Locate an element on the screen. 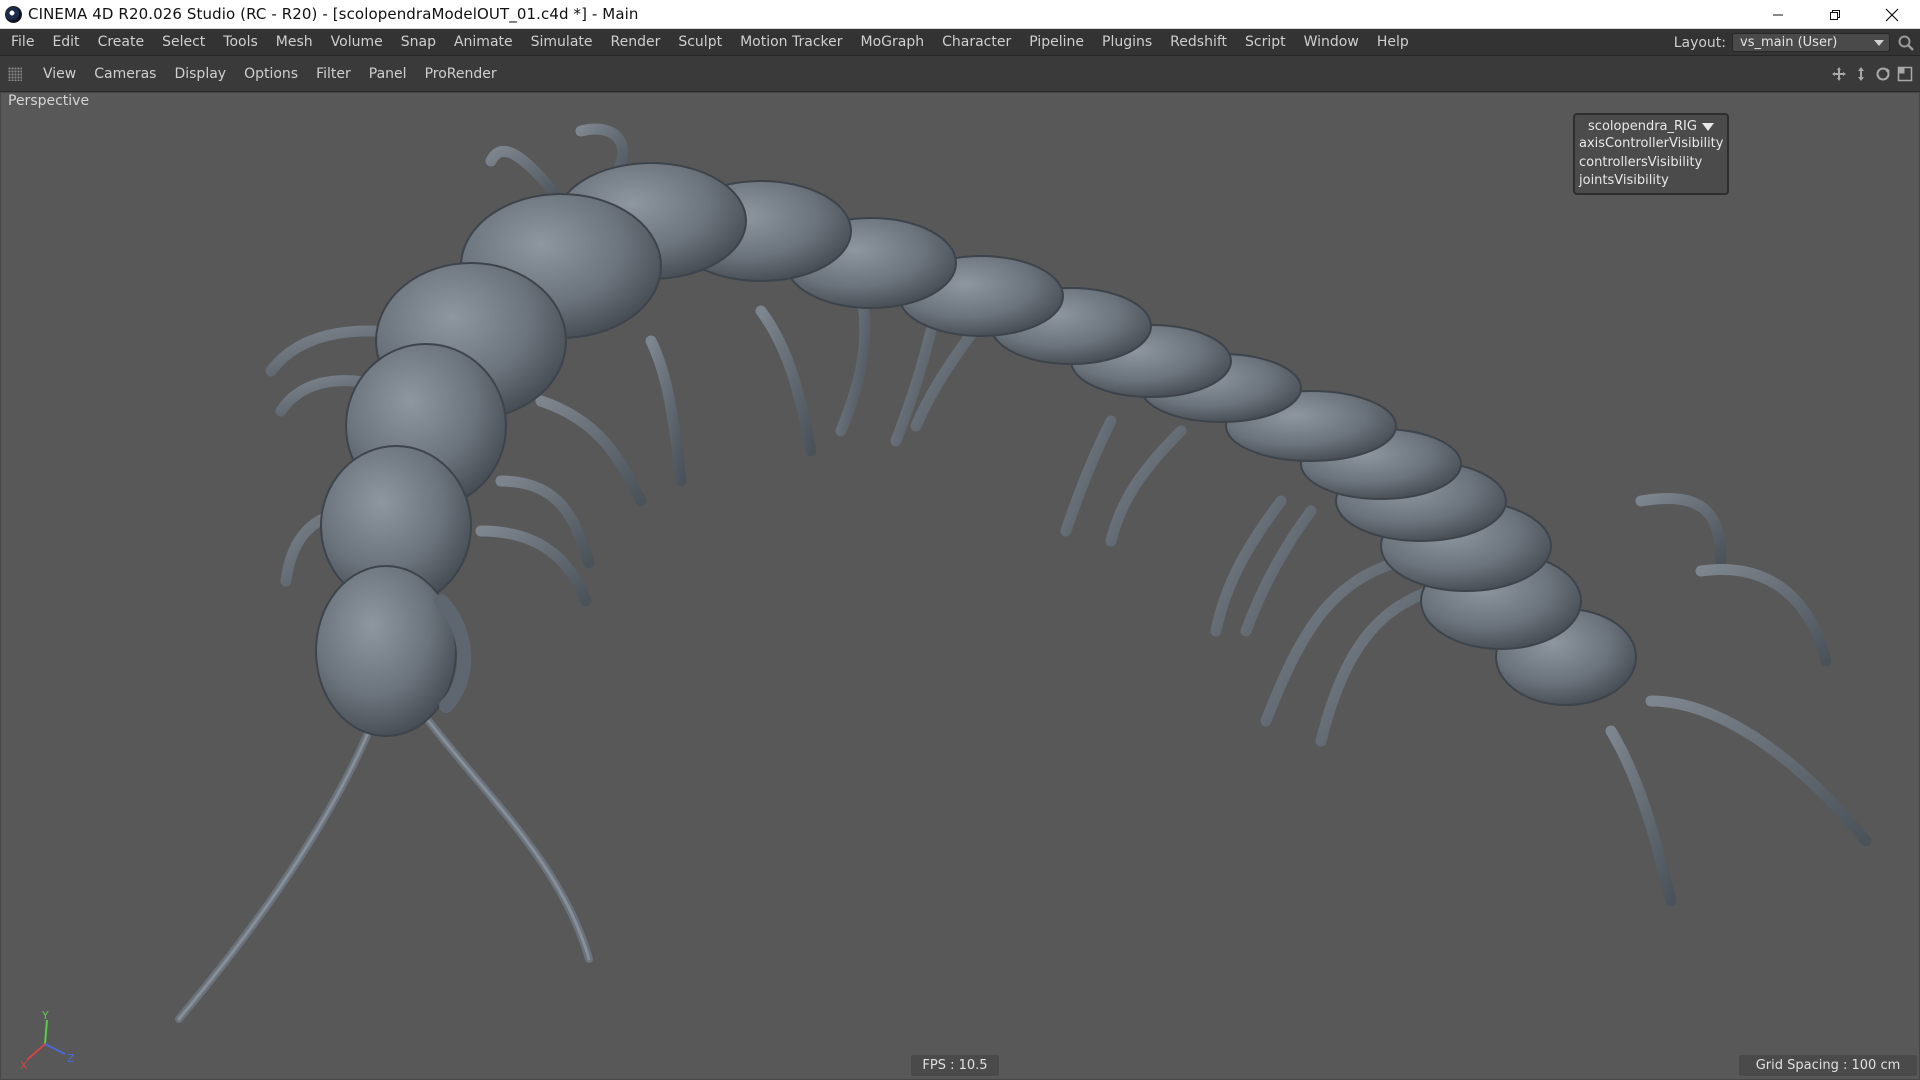  fps-readout: FPS : 10.5 is located at coordinates (955, 1065).